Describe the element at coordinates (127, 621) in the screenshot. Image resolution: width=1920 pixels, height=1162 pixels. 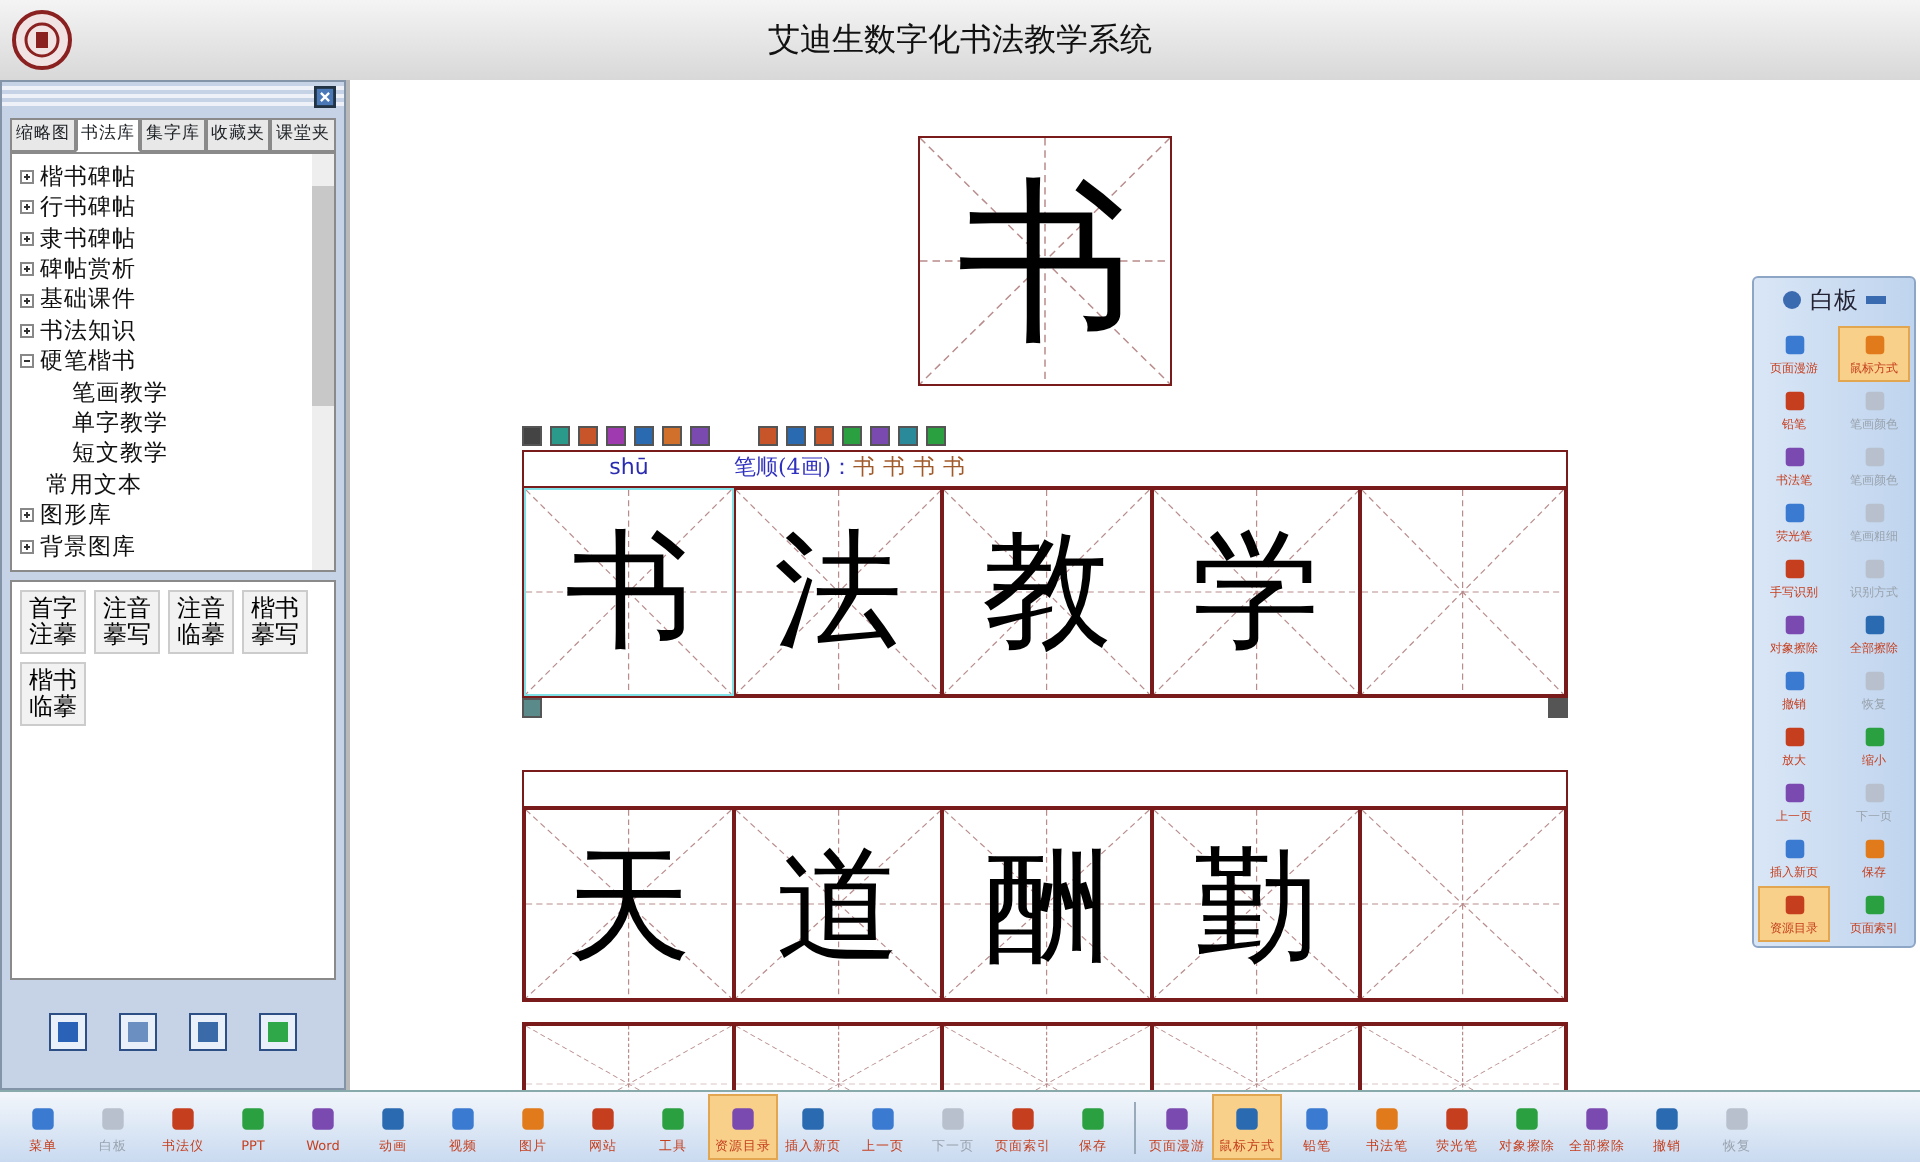
I see `mode-button: 注音 摹写` at that location.